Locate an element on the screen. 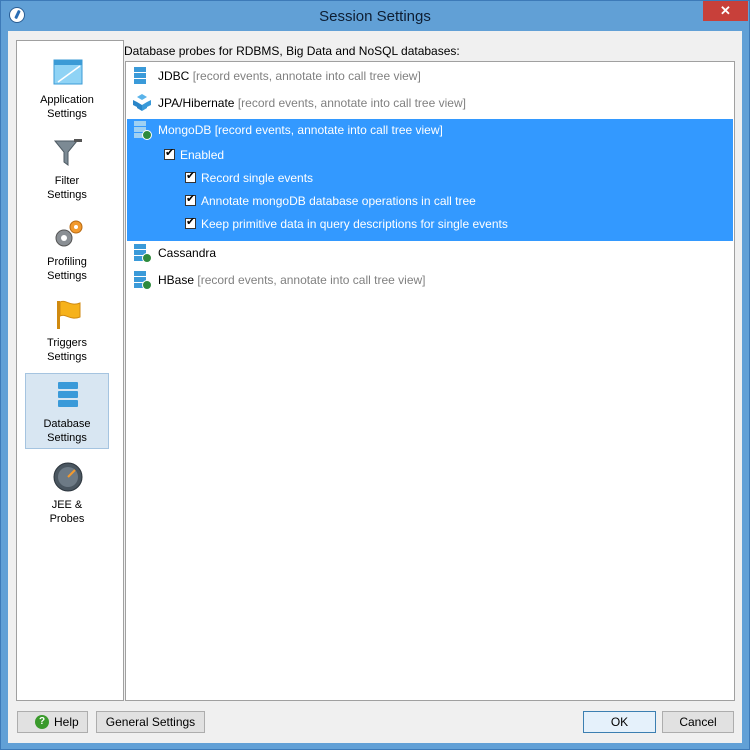 This screenshot has height=750, width=750. annotate-operations-checkbox is located at coordinates (190, 199).